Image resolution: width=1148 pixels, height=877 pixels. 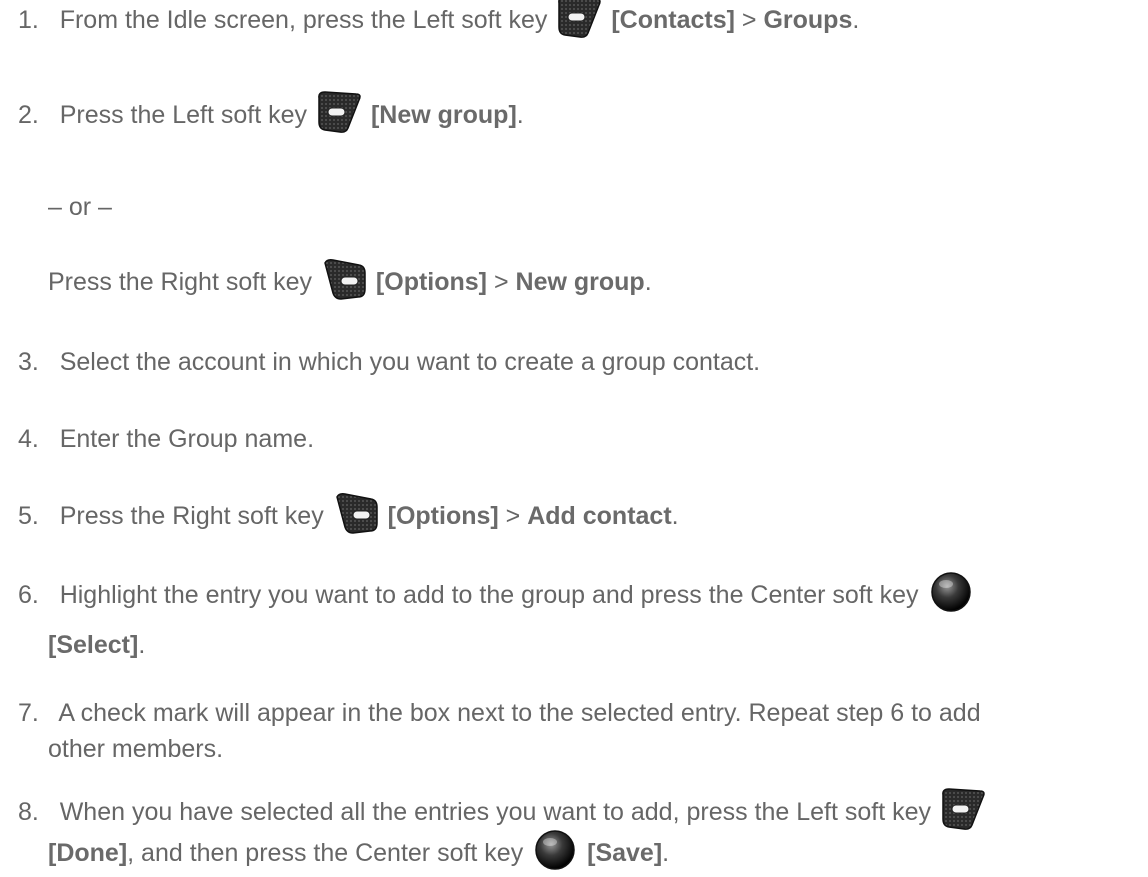 What do you see at coordinates (28, 439) in the screenshot?
I see `step-number: 4.` at bounding box center [28, 439].